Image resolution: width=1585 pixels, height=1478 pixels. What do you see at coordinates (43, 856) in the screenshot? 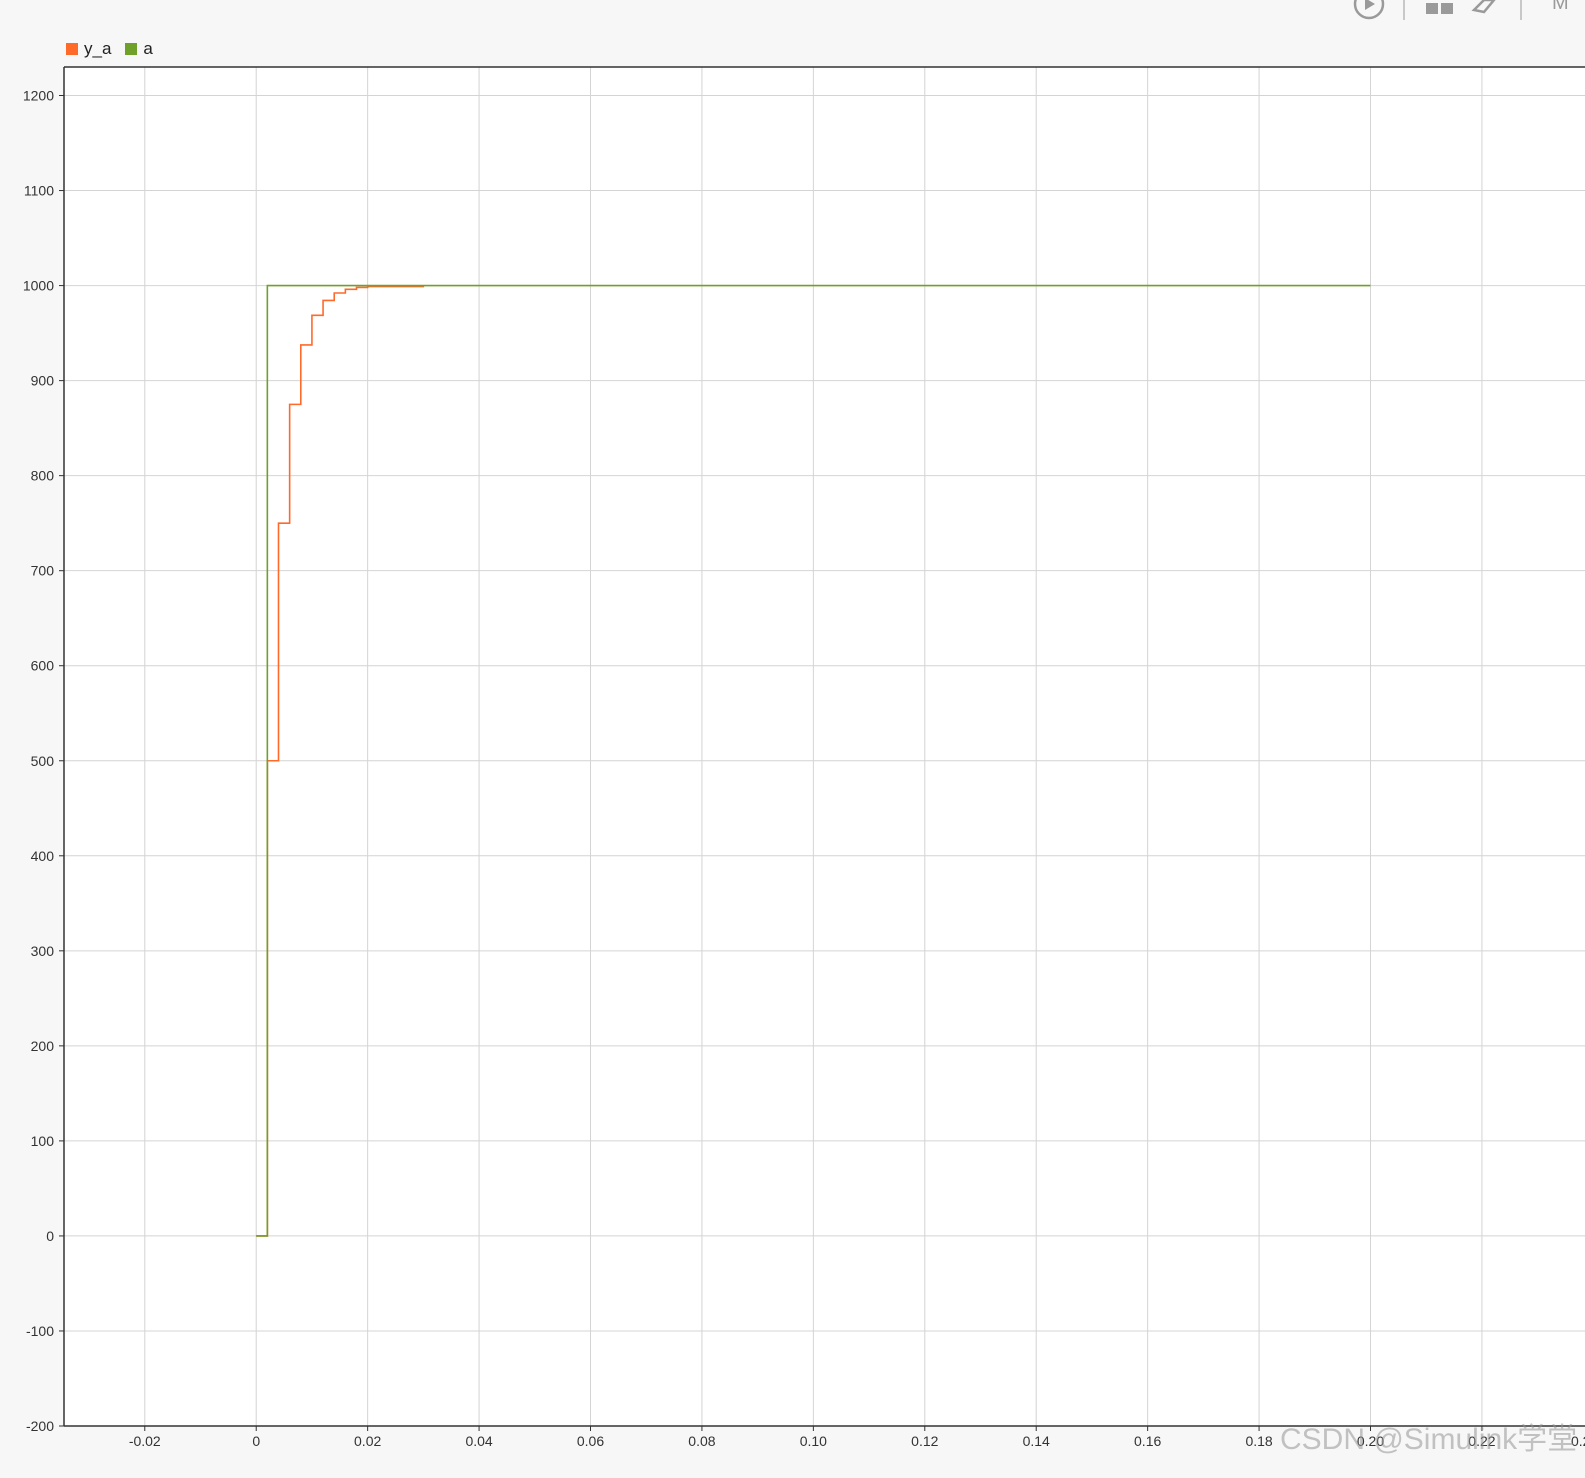
I see `y-tick-label: 400` at bounding box center [43, 856].